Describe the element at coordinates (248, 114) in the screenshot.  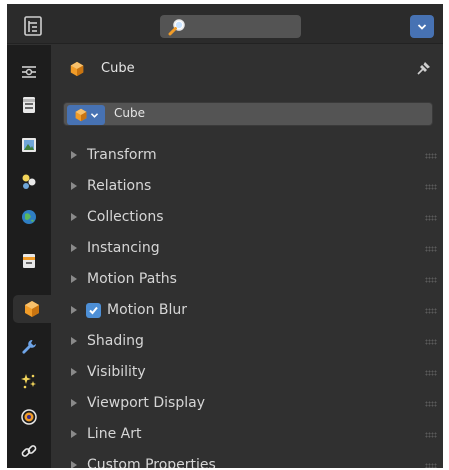
I see `object-name-field: Cube` at that location.